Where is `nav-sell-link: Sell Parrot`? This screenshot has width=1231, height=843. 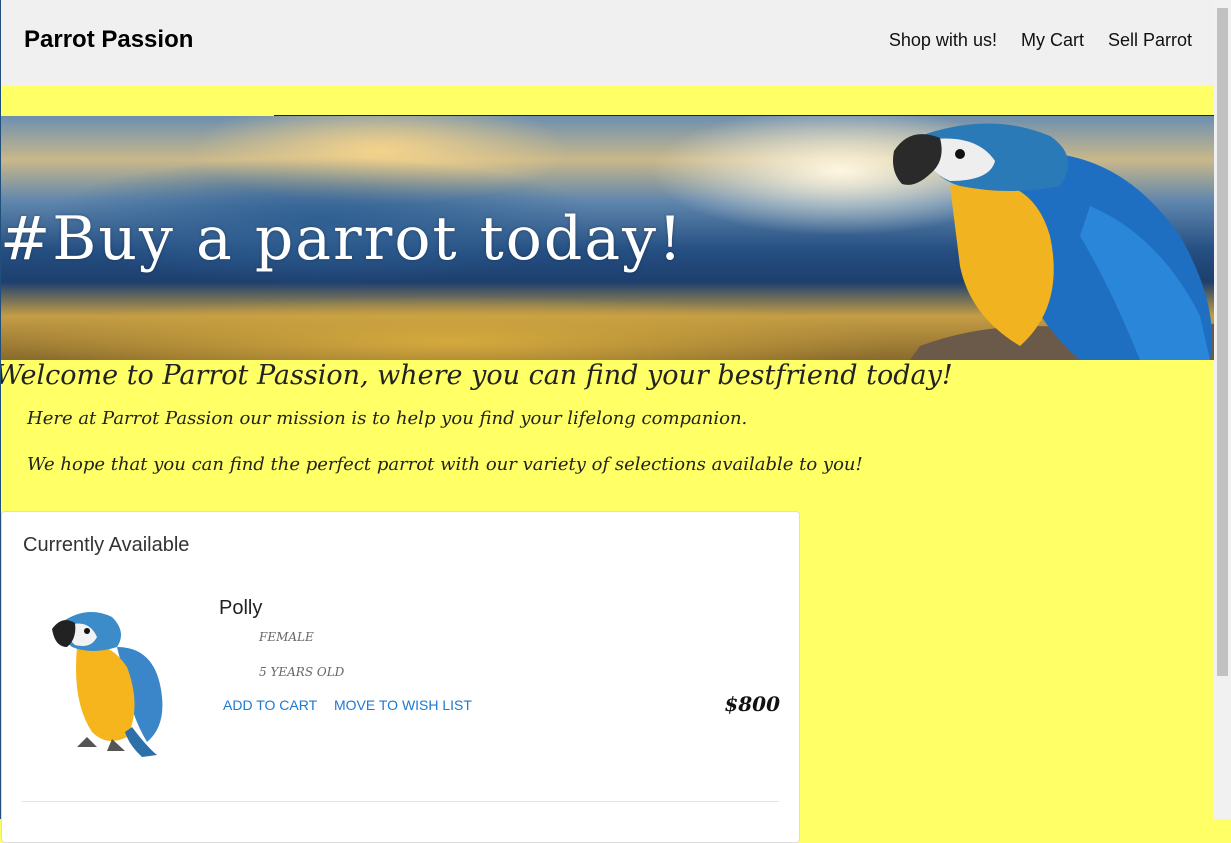
nav-sell-link: Sell Parrot is located at coordinates (1150, 40).